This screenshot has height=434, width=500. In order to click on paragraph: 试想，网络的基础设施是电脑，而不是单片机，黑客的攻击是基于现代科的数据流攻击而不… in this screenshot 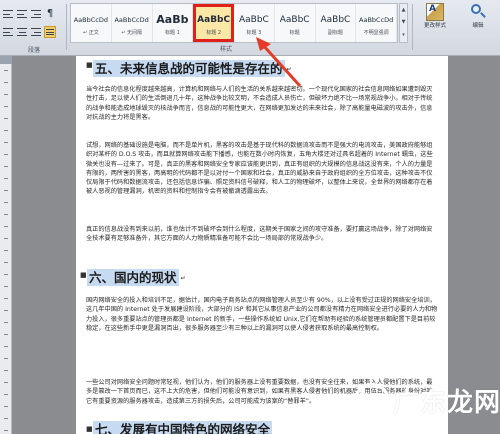, I will do `click(262, 169)`.